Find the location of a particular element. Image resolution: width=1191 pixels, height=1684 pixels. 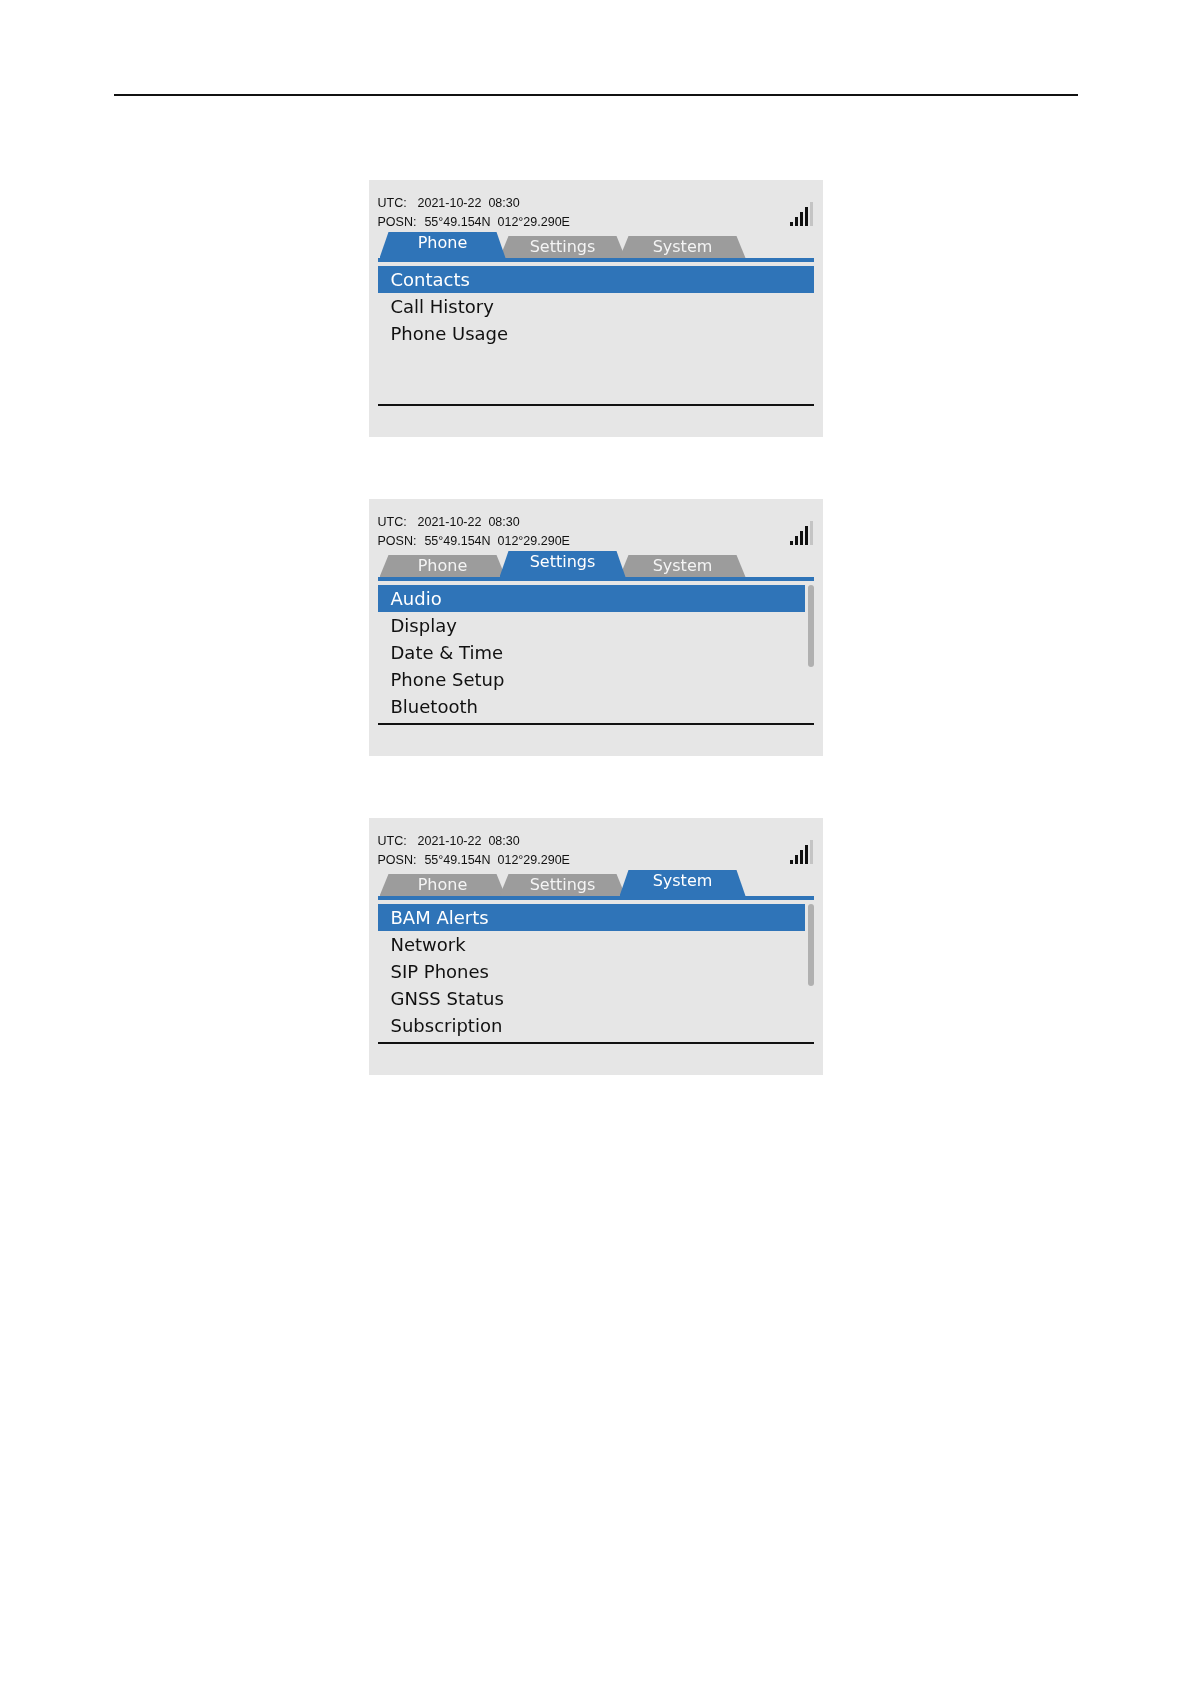

menu-item: Subscription is located at coordinates (591, 1025).